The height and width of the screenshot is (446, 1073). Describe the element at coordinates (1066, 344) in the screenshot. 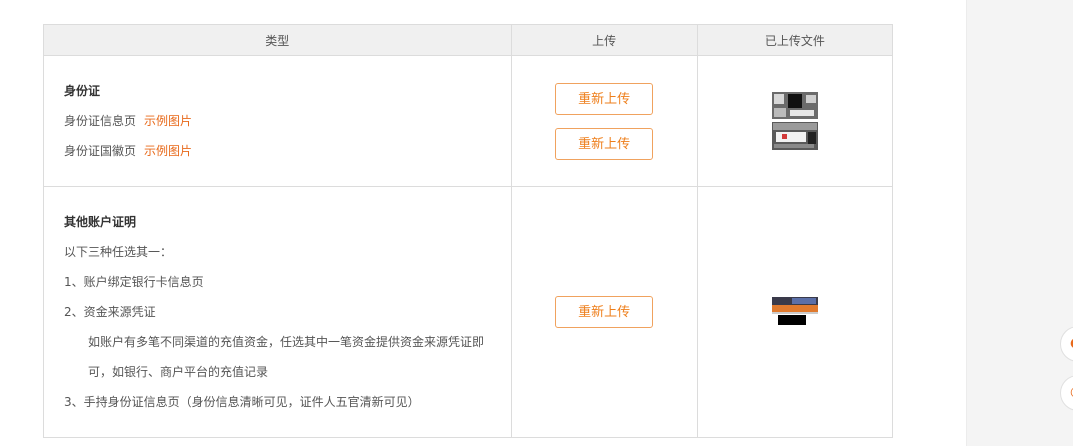

I see `support-icon: ◐` at that location.